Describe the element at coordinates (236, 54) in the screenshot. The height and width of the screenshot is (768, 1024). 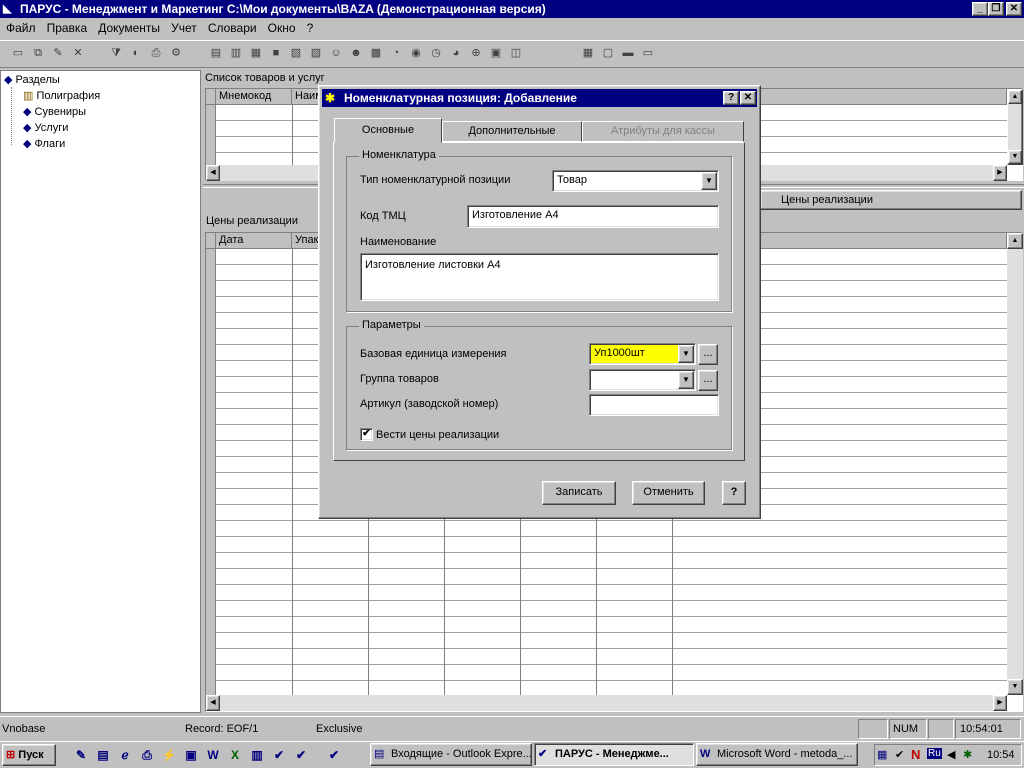
I see `doc2-icon: ▥` at that location.